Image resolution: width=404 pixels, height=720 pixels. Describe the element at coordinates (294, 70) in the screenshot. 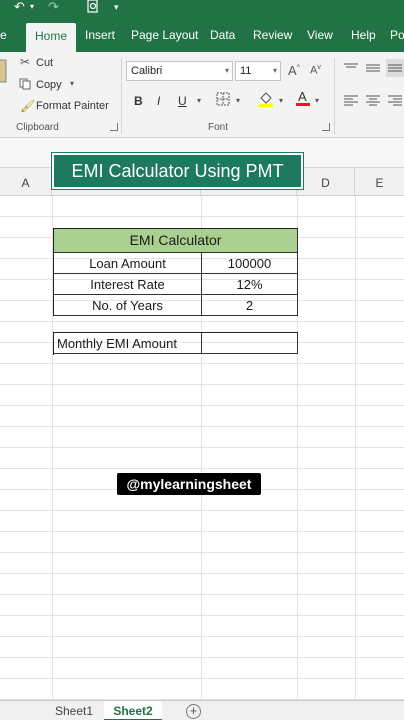

I see `increase-font-size-icon: A^` at that location.